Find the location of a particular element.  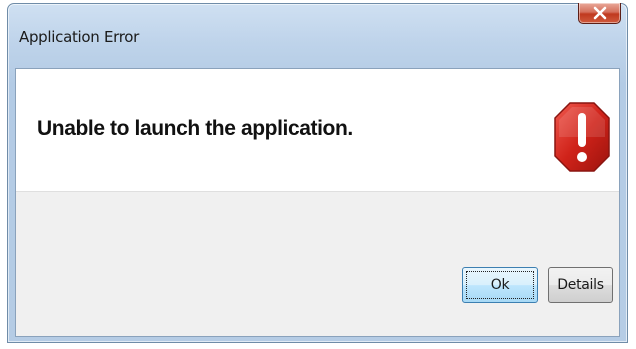

details-button-label: Details is located at coordinates (580, 285).